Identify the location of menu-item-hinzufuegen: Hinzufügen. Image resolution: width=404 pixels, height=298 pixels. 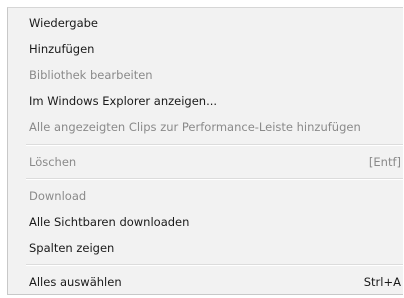
(205, 49).